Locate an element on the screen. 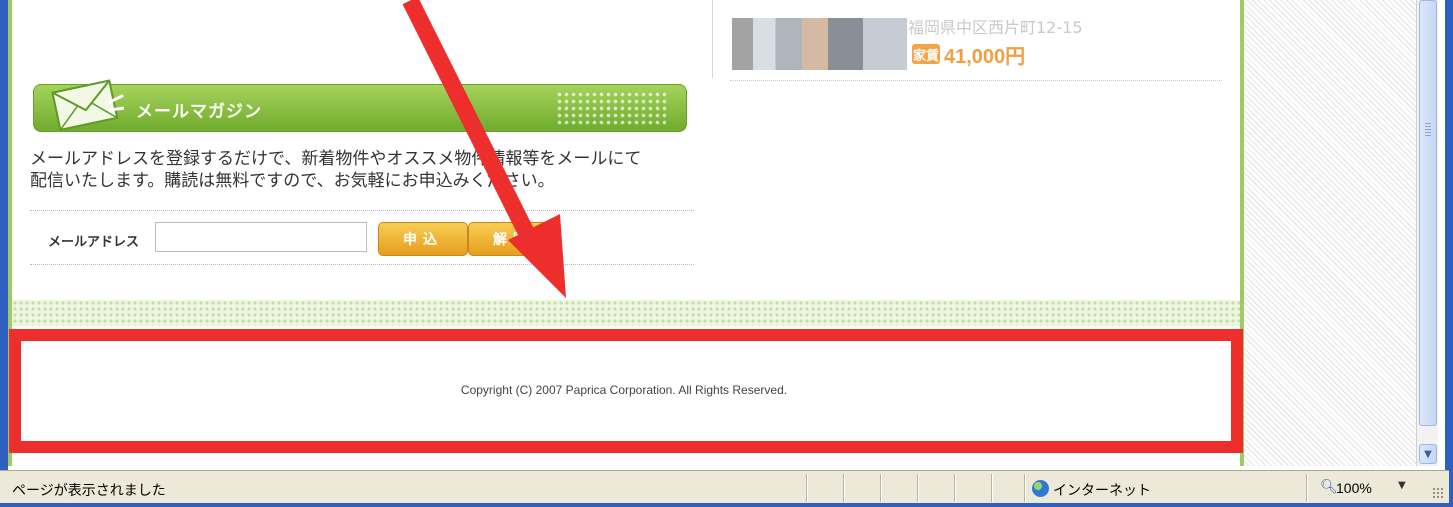 Image resolution: width=1453 pixels, height=507 pixels. property-thumbnail is located at coordinates (819, 44).